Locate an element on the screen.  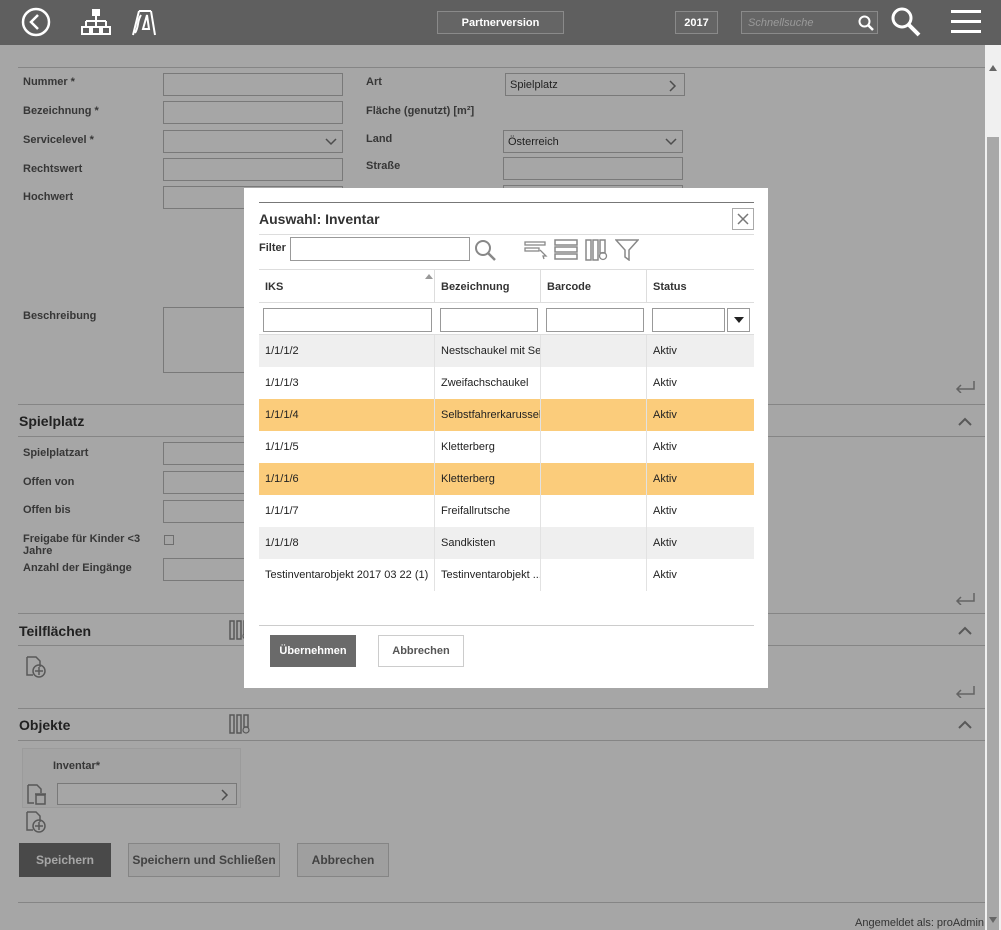
iks-filter-input is located at coordinates (347, 320).